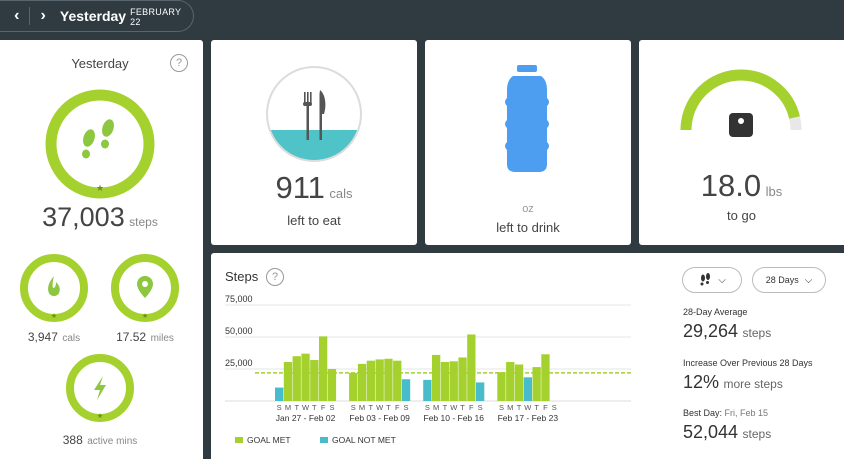  I want to click on day-label: W, so click(454, 407).